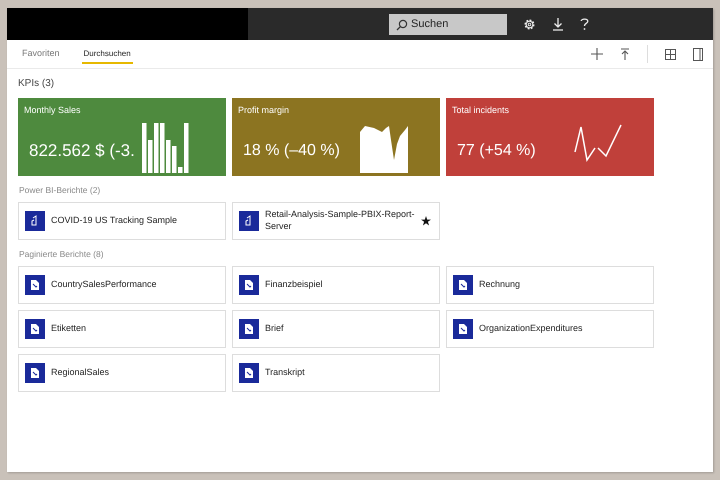  I want to click on report-tile: COVID-19 US Tracking Sample, so click(122, 221).